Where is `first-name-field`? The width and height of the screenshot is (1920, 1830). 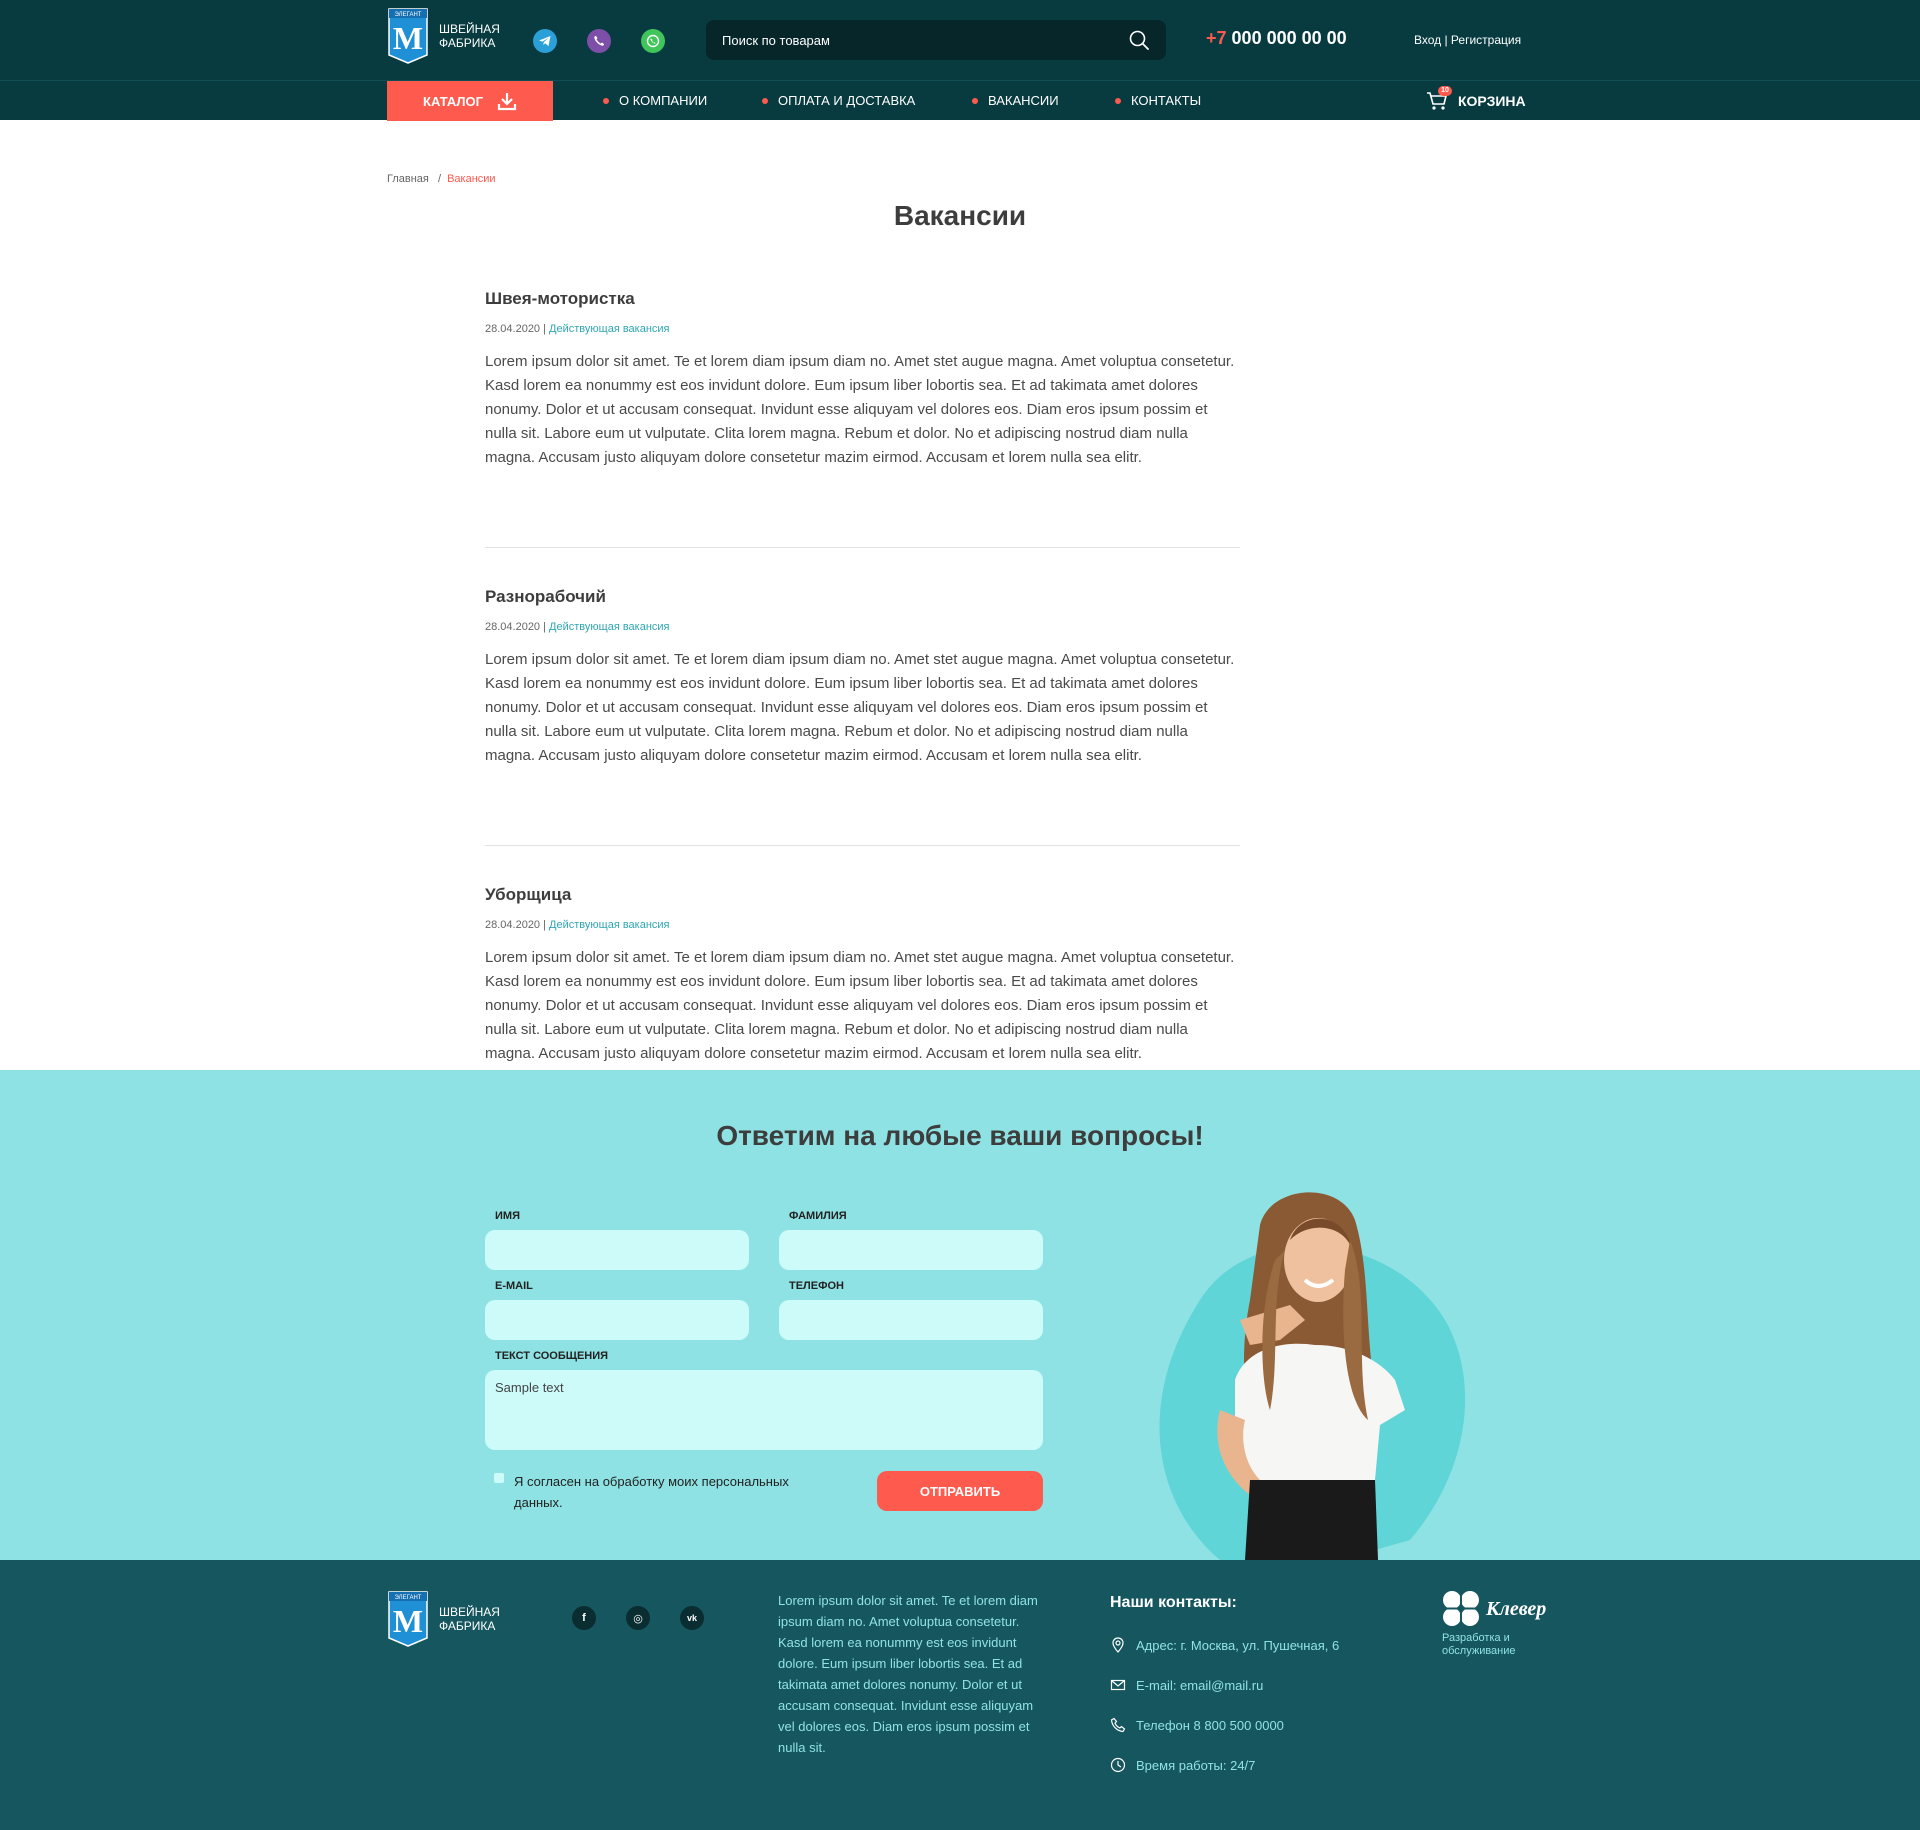 first-name-field is located at coordinates (617, 1250).